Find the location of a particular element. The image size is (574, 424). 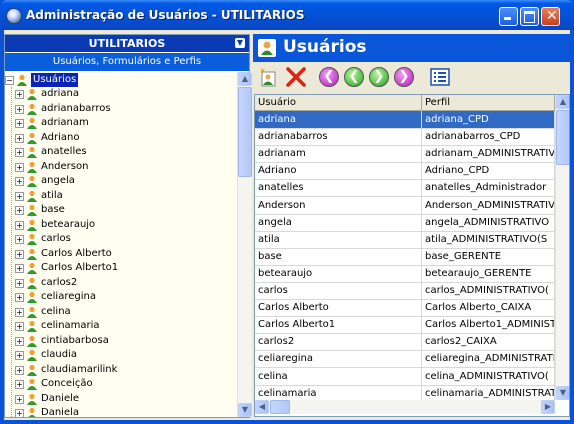

cell-perfil: Anderson_ADMINISTRATIVO is located at coordinates (488, 205).